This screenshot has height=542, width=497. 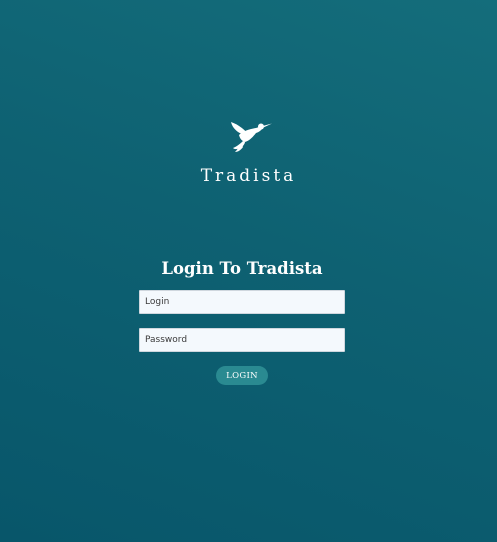 I want to click on brand-name: Tradista, so click(x=248, y=176).